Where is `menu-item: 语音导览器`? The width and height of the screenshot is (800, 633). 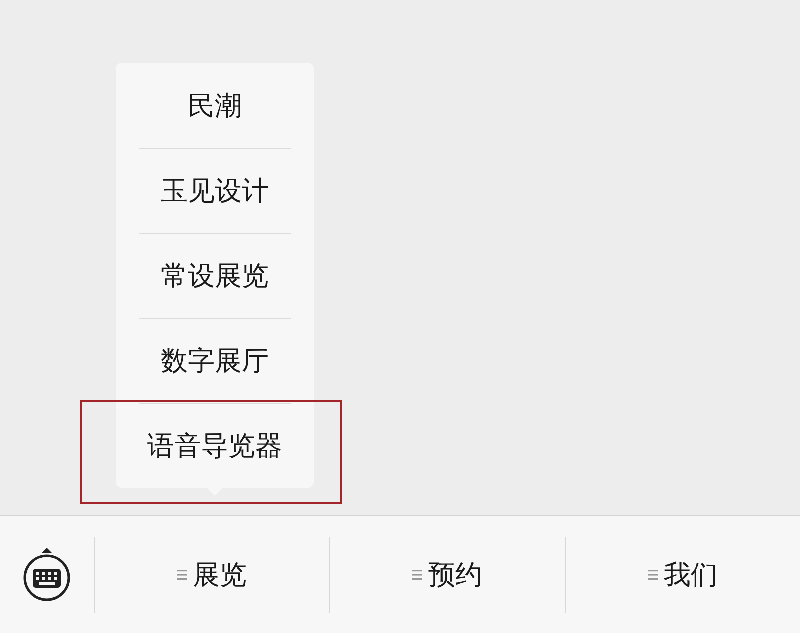
menu-item: 语音导览器 is located at coordinates (215, 446).